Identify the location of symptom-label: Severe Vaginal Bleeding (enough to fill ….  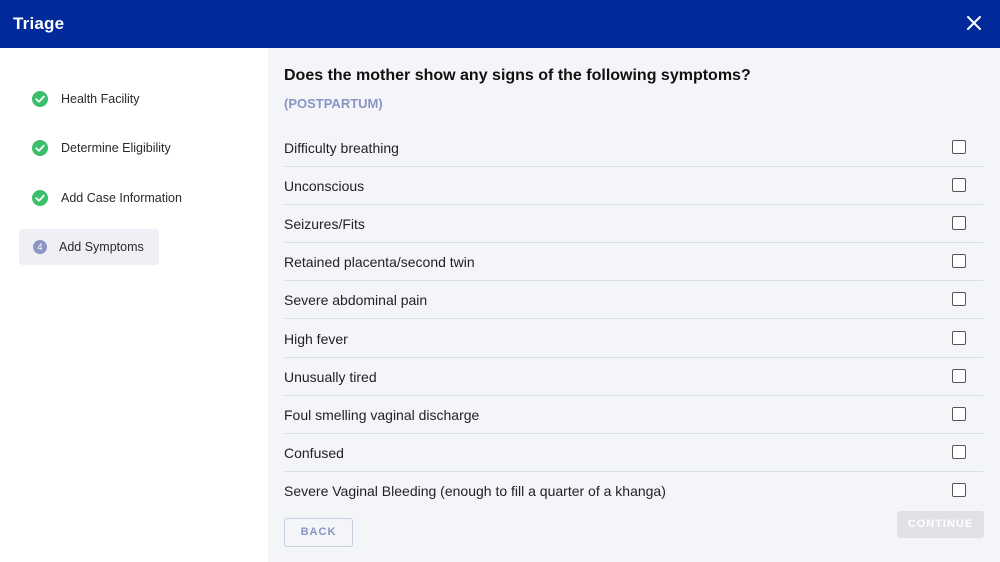
(475, 491).